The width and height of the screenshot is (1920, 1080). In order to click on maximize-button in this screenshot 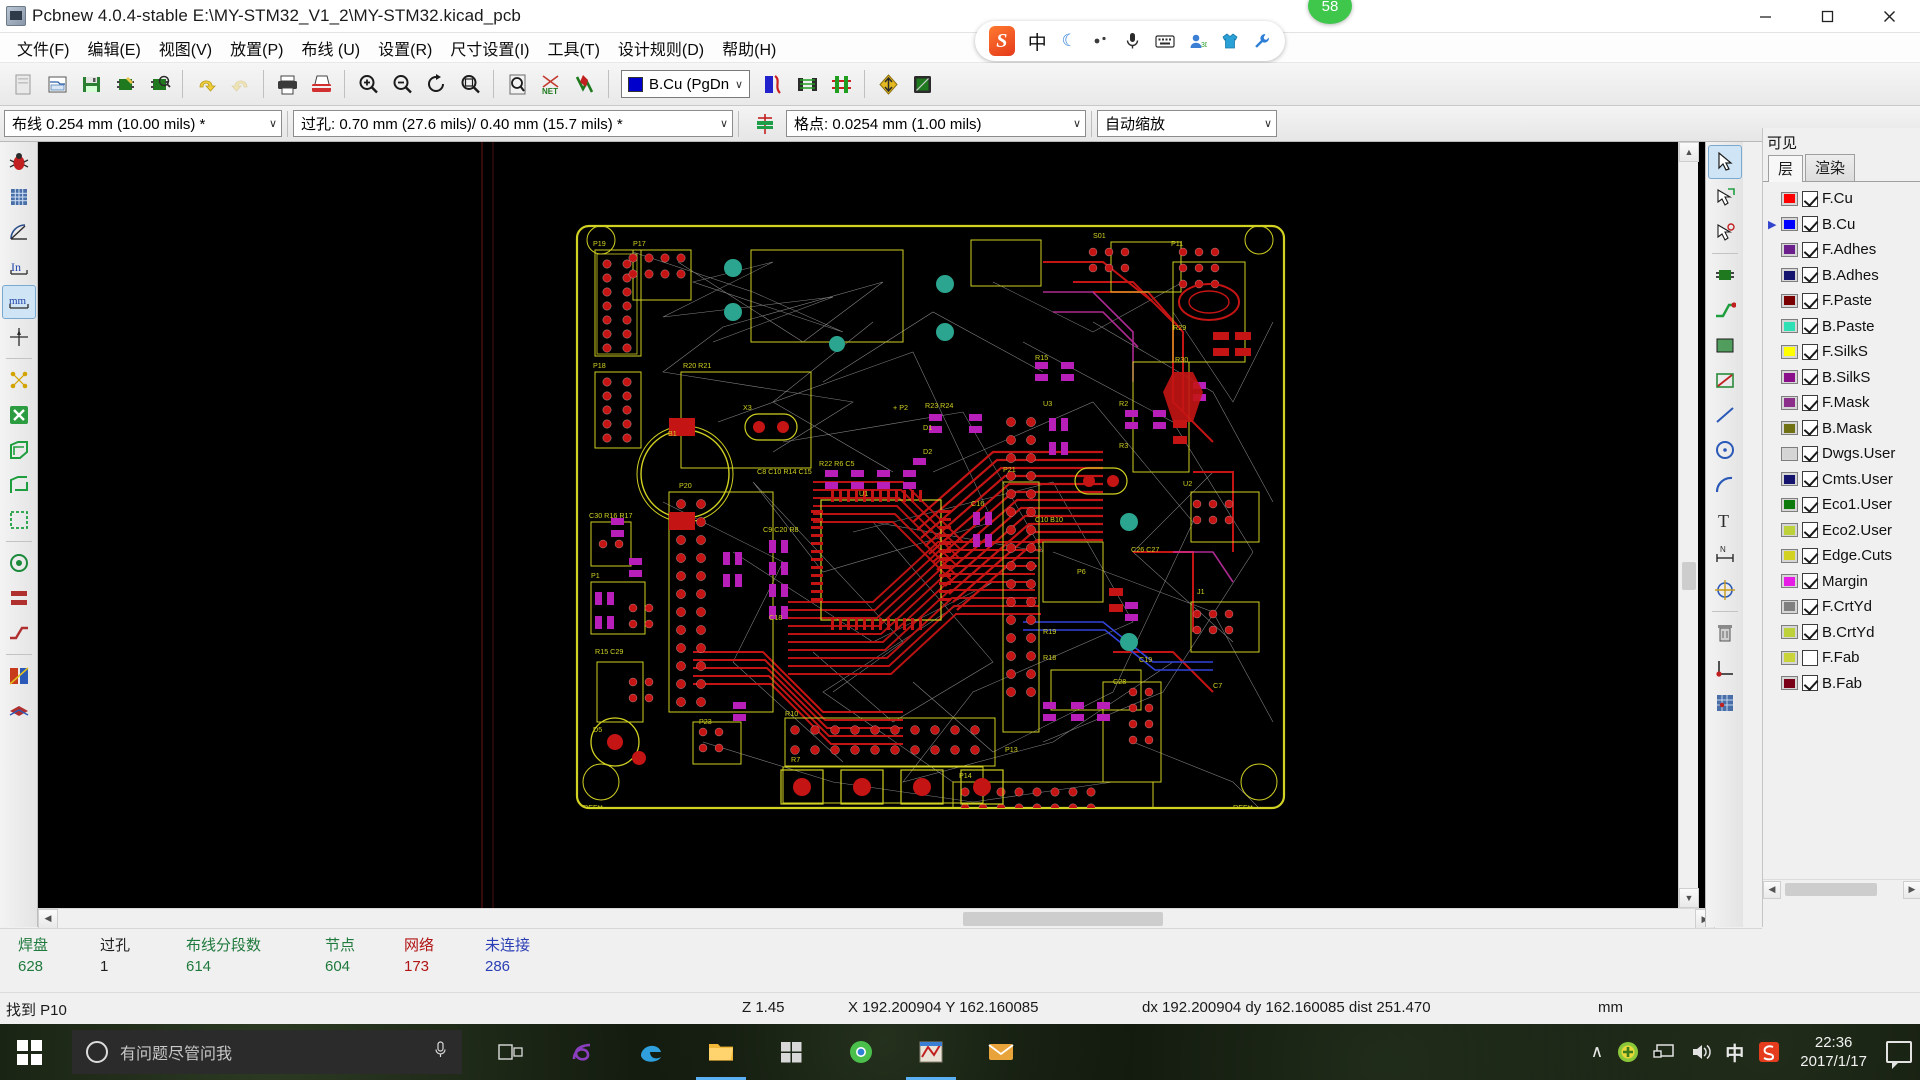, I will do `click(1827, 16)`.